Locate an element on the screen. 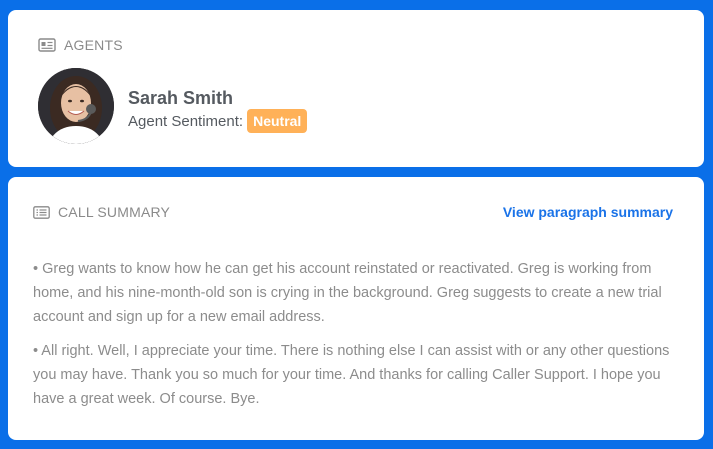 The height and width of the screenshot is (449, 713). id-card-icon is located at coordinates (47, 45).